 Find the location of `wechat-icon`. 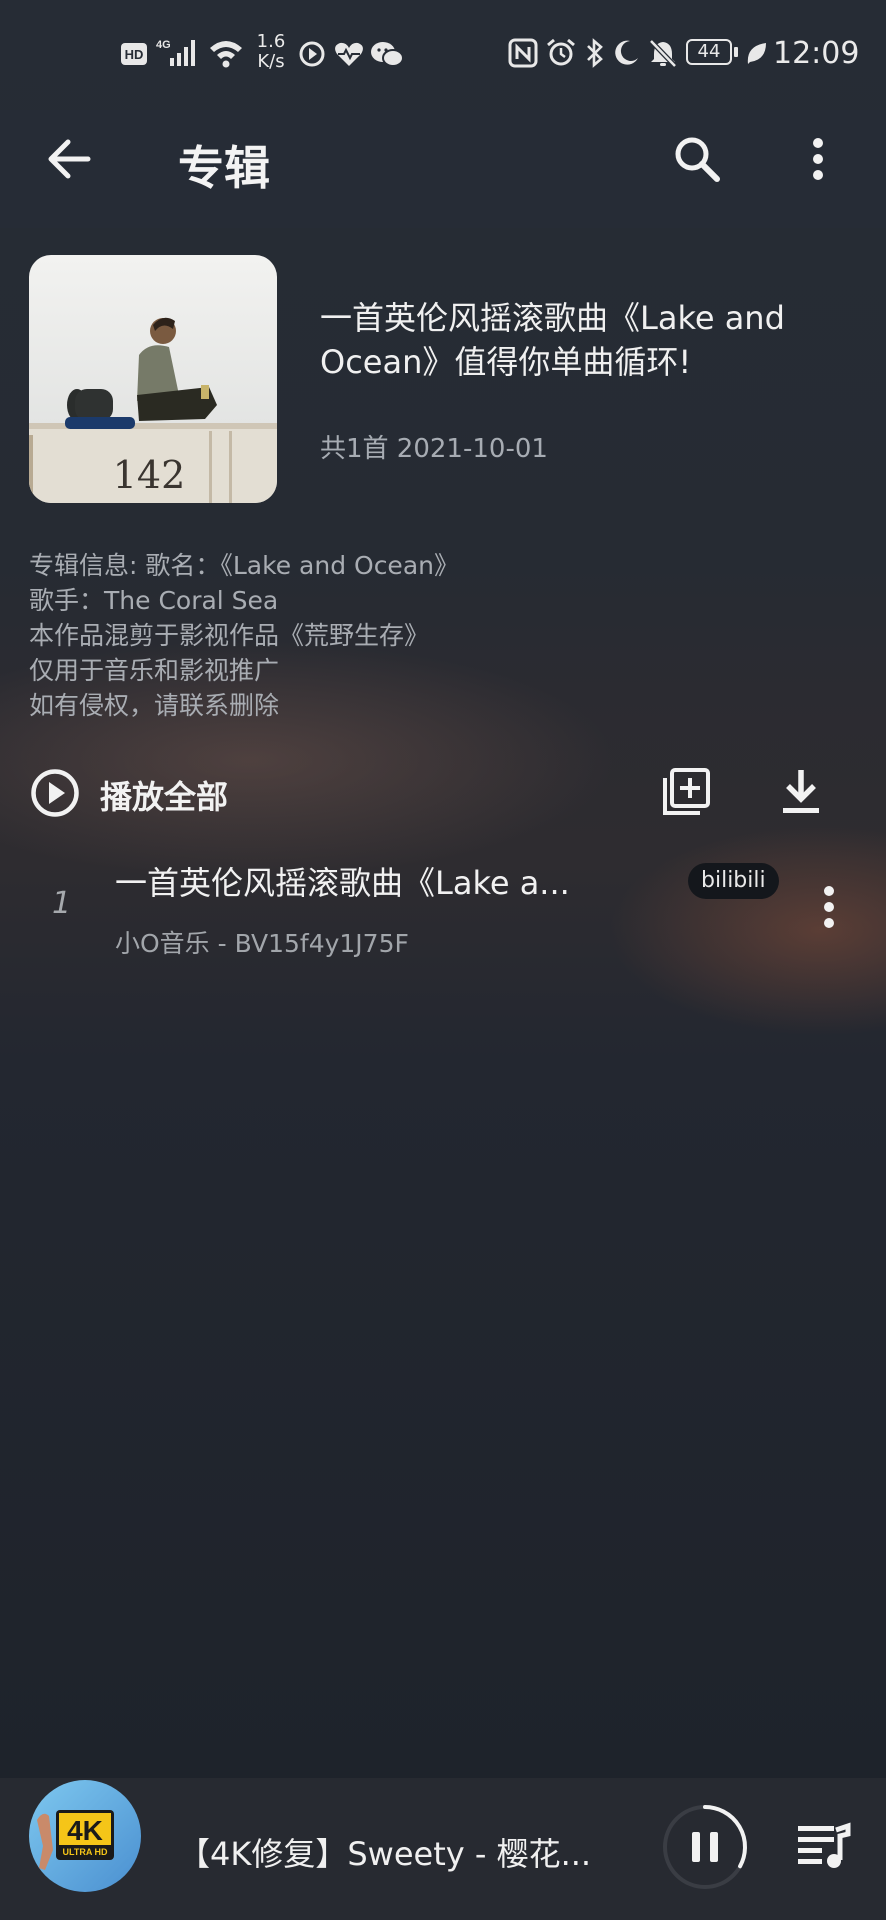

wechat-icon is located at coordinates (387, 54).